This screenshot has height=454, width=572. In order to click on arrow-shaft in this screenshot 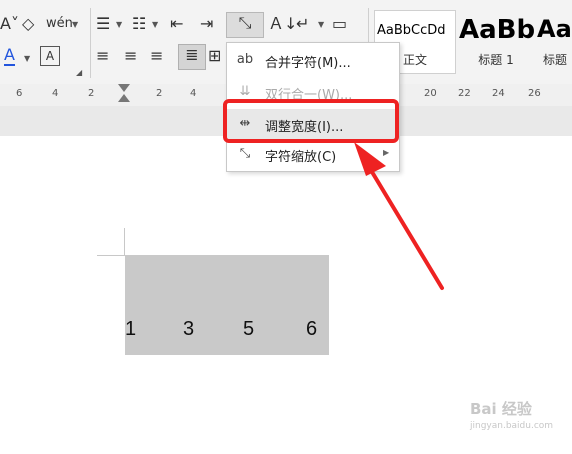, I will do `click(404, 225)`.